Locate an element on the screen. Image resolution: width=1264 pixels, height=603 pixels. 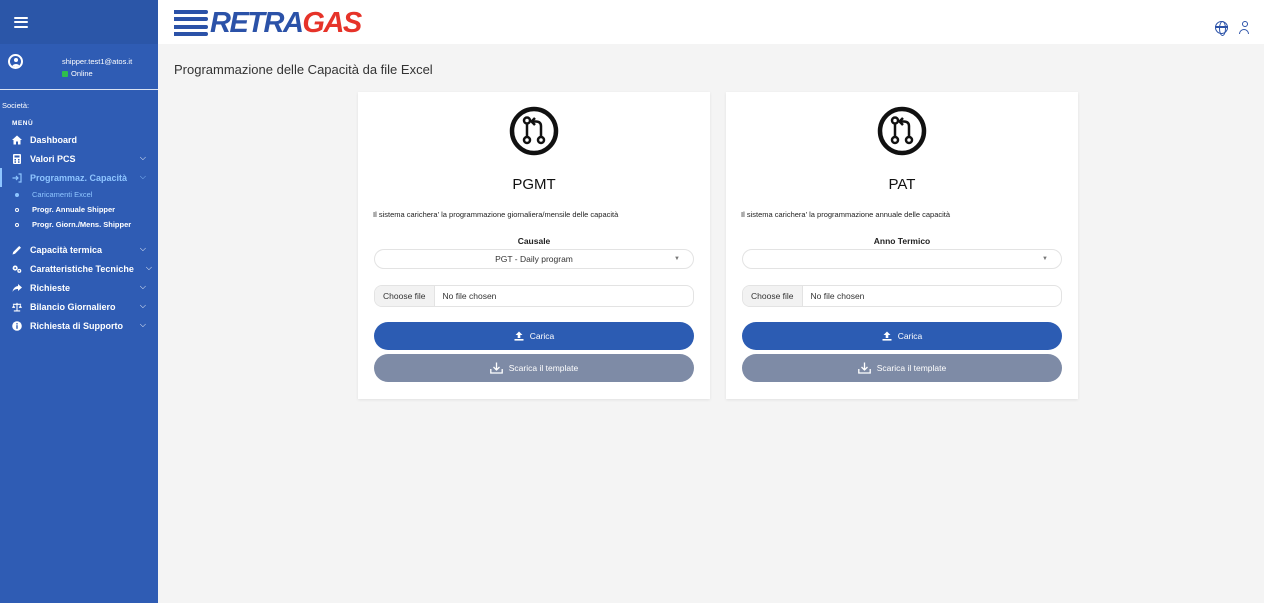
logo-stripes-icon is located at coordinates (191, 23).